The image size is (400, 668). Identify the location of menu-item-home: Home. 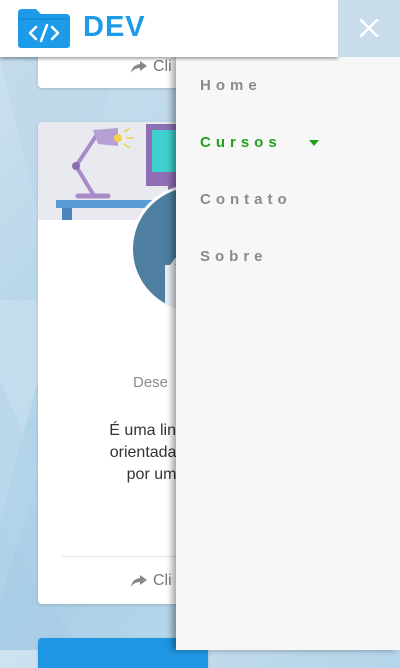
(231, 85).